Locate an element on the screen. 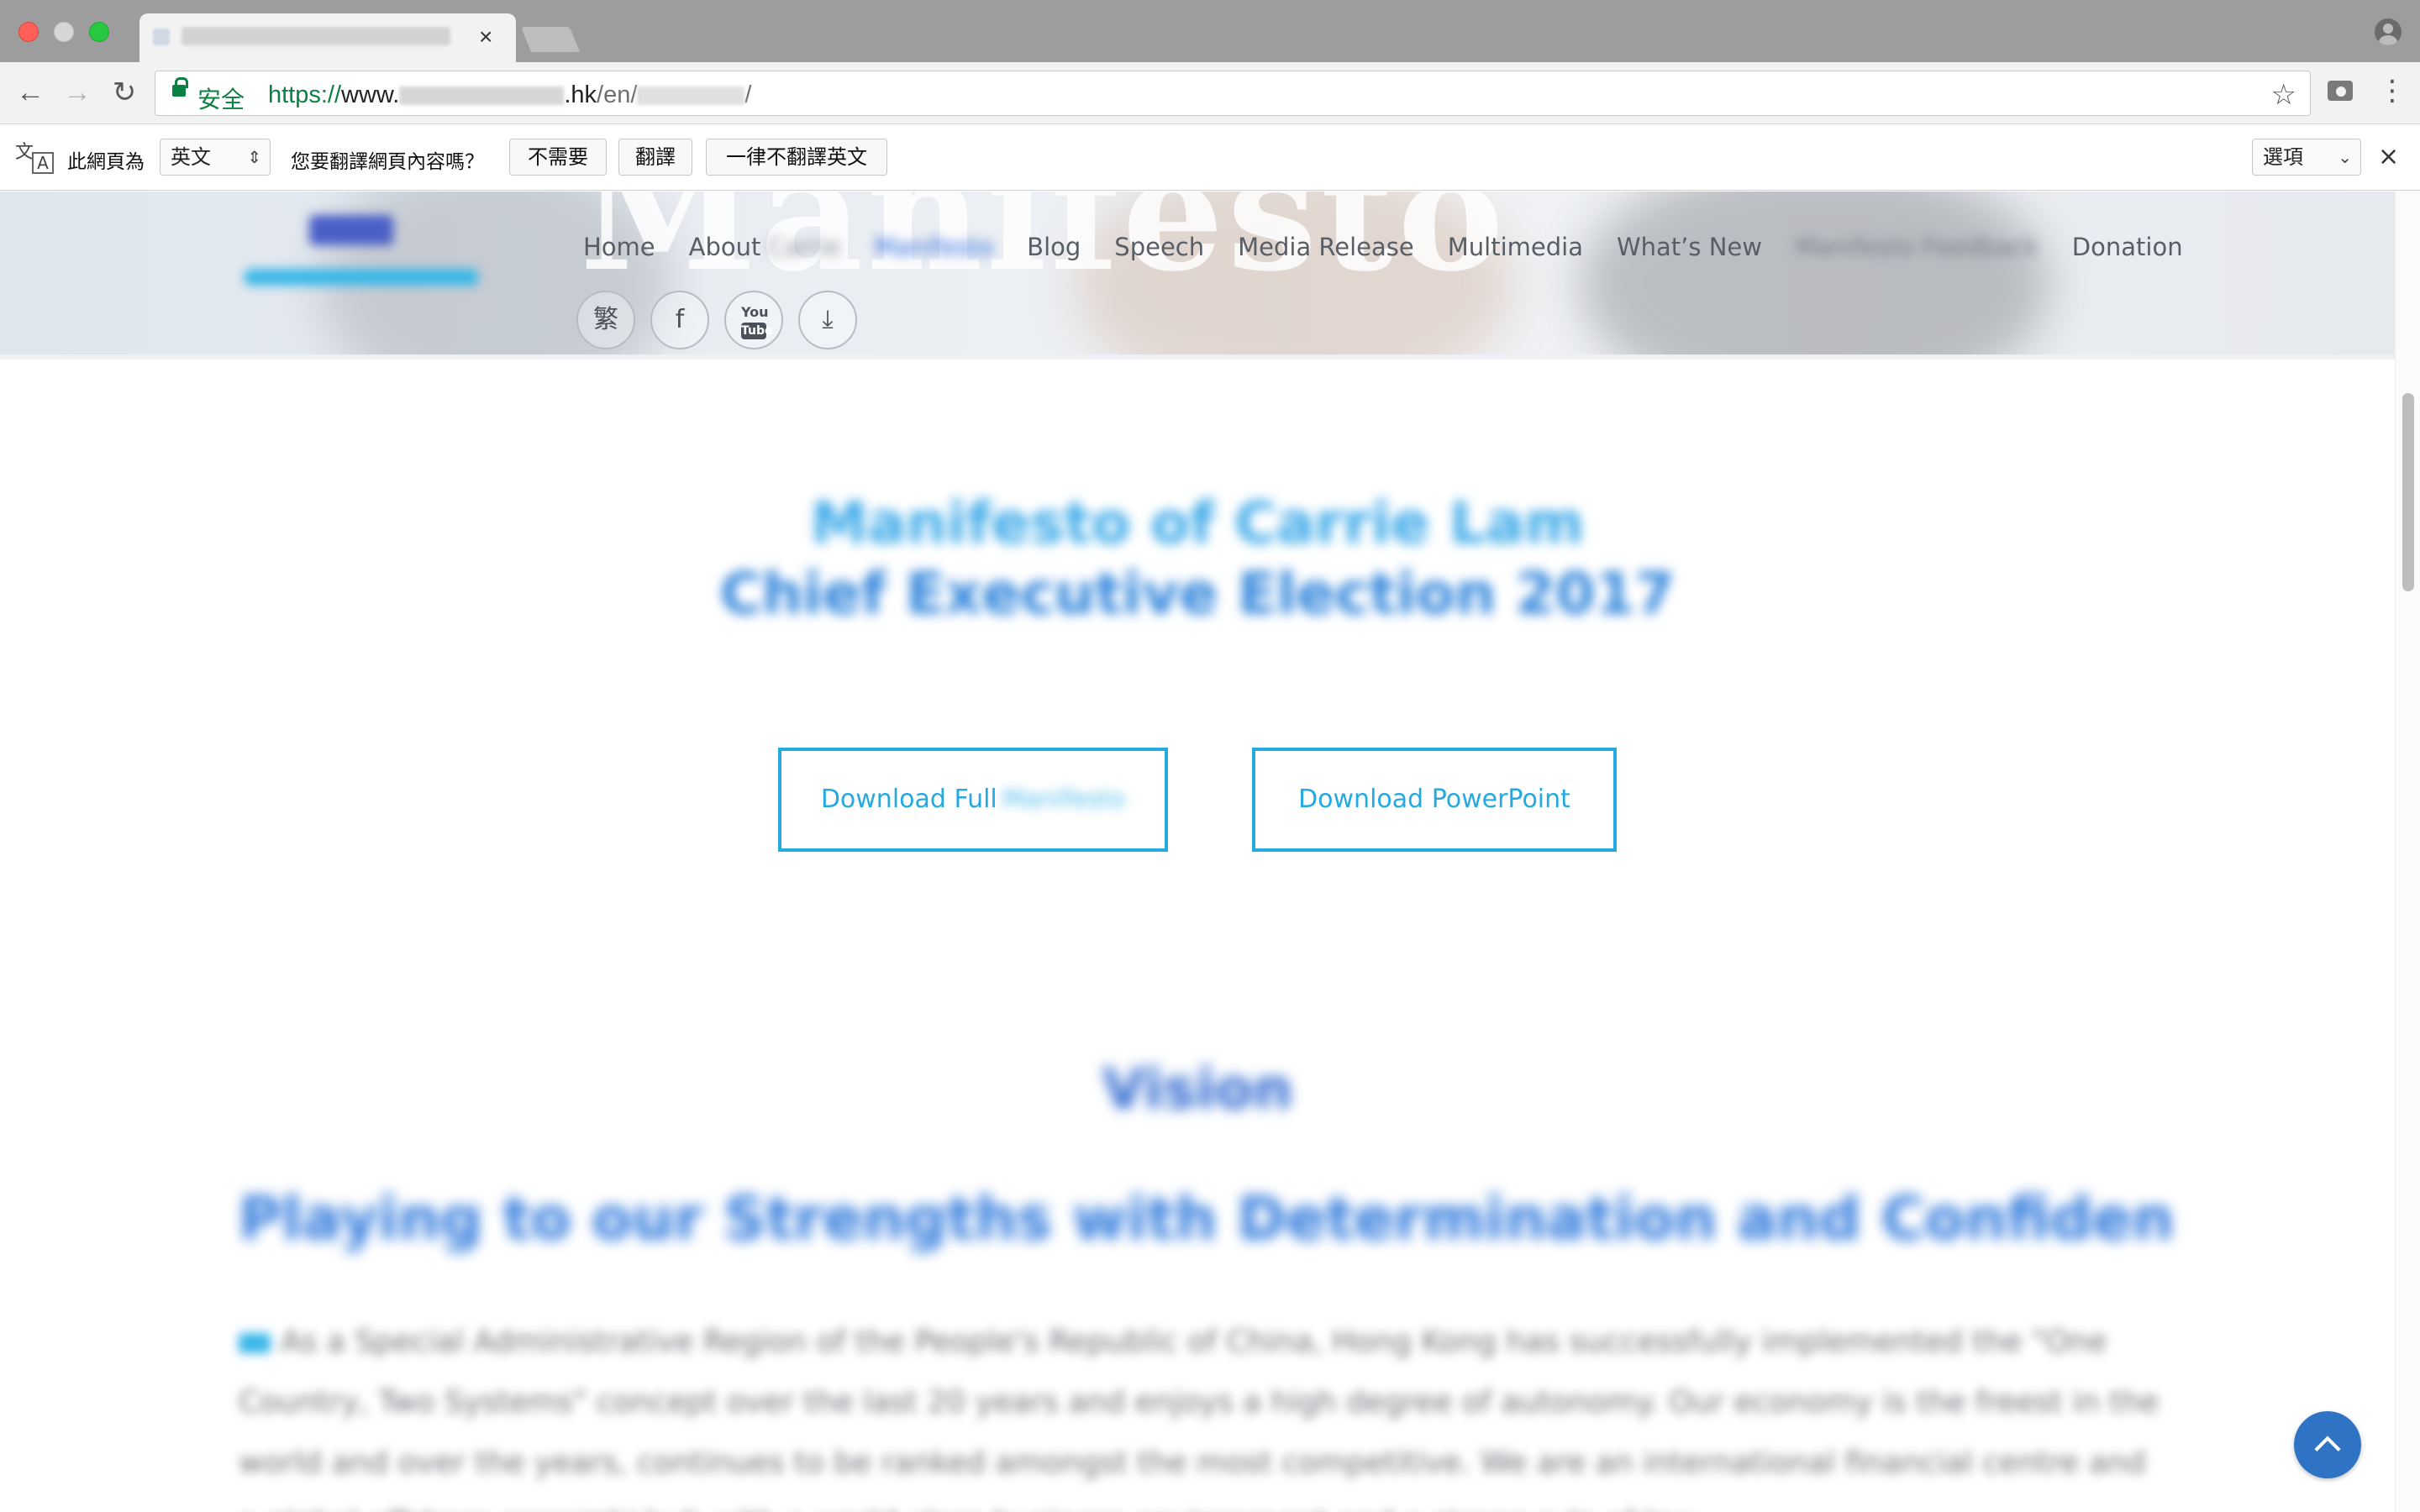  translate-close-button: × is located at coordinates (2389, 156).